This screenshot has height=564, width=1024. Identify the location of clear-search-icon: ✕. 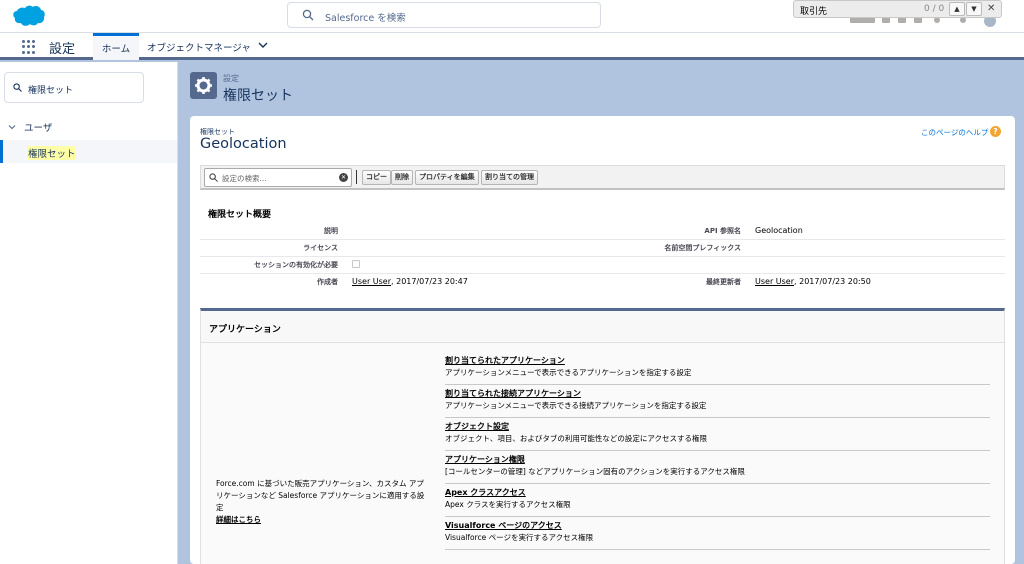
(343, 177).